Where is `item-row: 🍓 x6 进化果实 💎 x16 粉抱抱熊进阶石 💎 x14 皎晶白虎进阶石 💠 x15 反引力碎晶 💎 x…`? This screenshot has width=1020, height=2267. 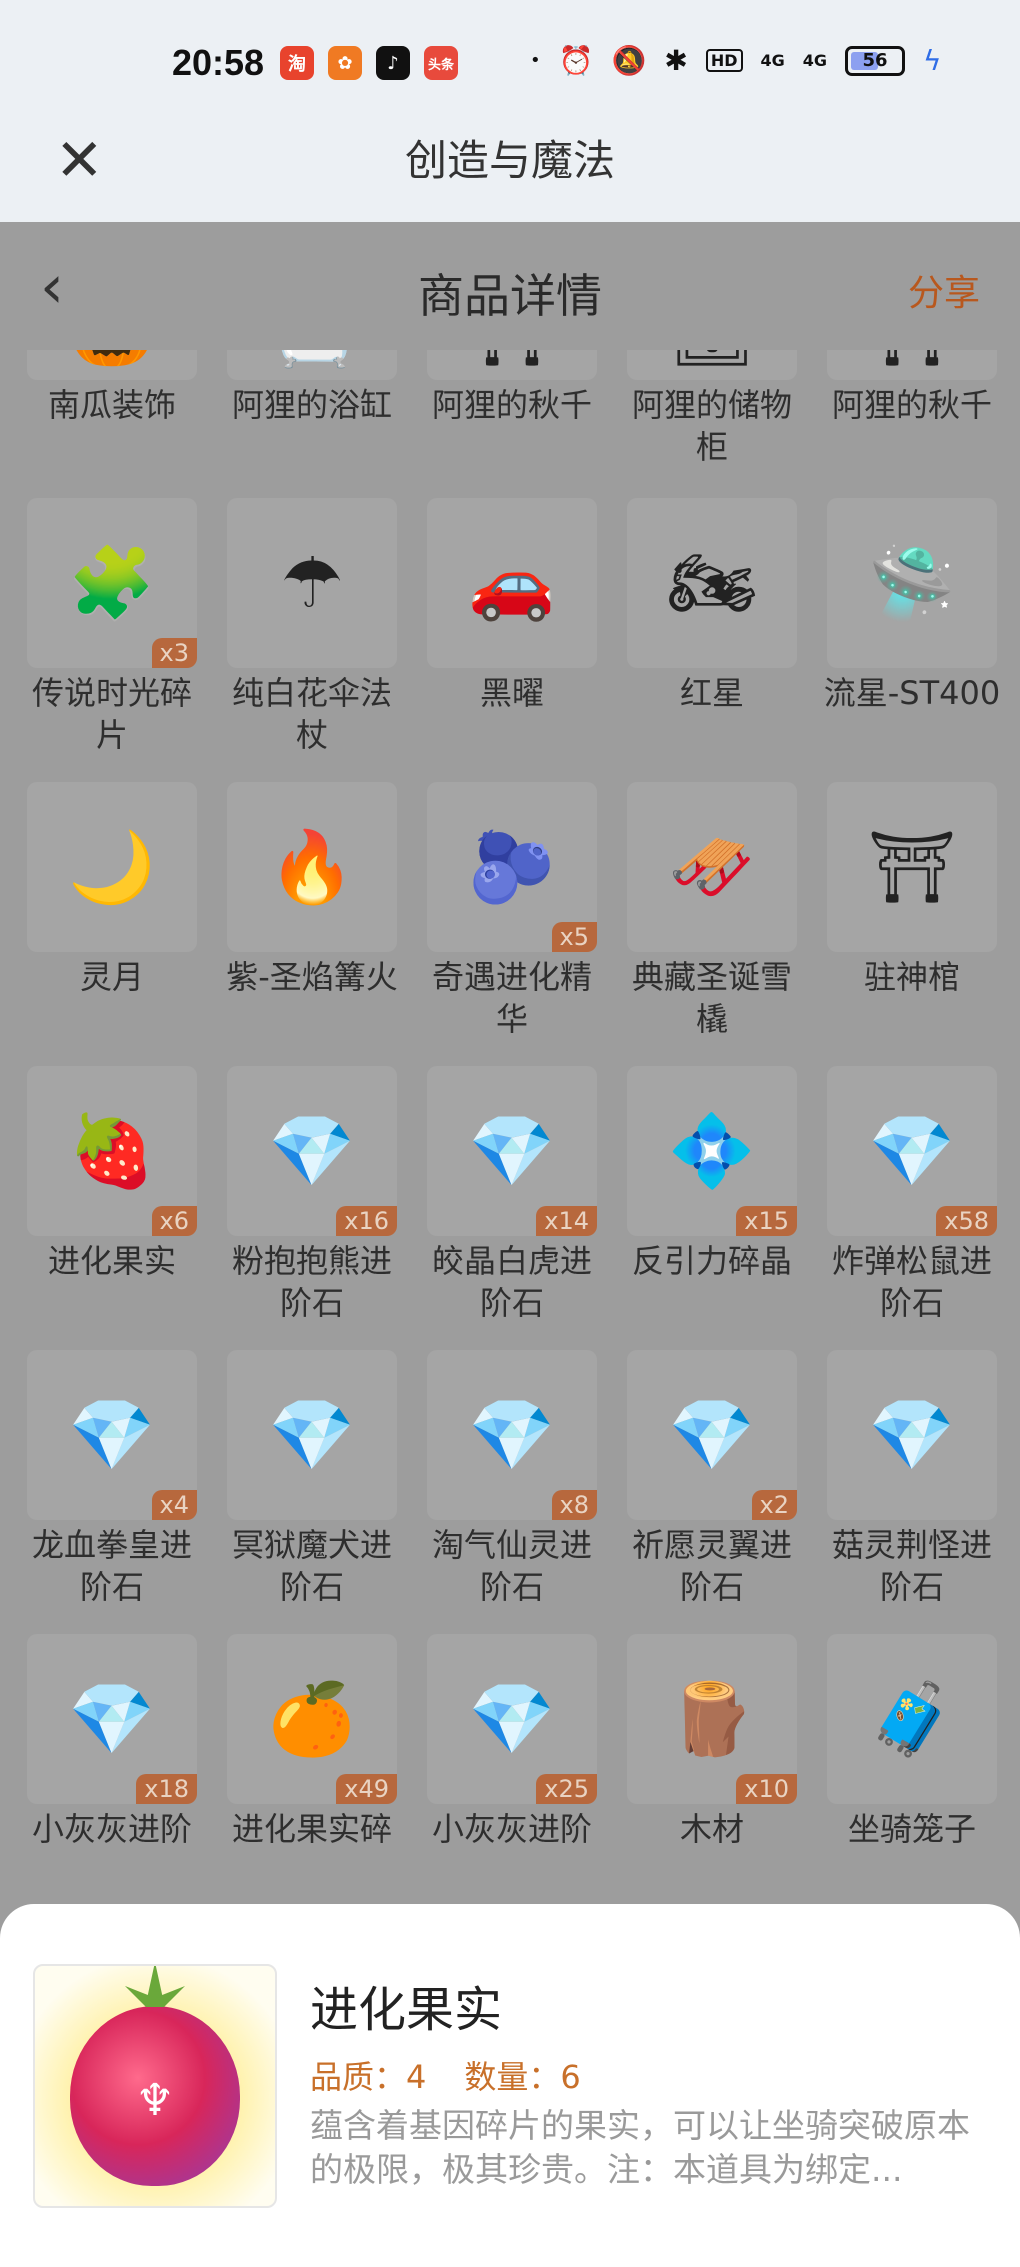 item-row: 🍓 x6 进化果实 💎 x16 粉抱抱熊进阶石 💎 x14 皎晶白虎进阶石 💠 x15 反引力碎晶 💎 x… is located at coordinates (512, 1208).